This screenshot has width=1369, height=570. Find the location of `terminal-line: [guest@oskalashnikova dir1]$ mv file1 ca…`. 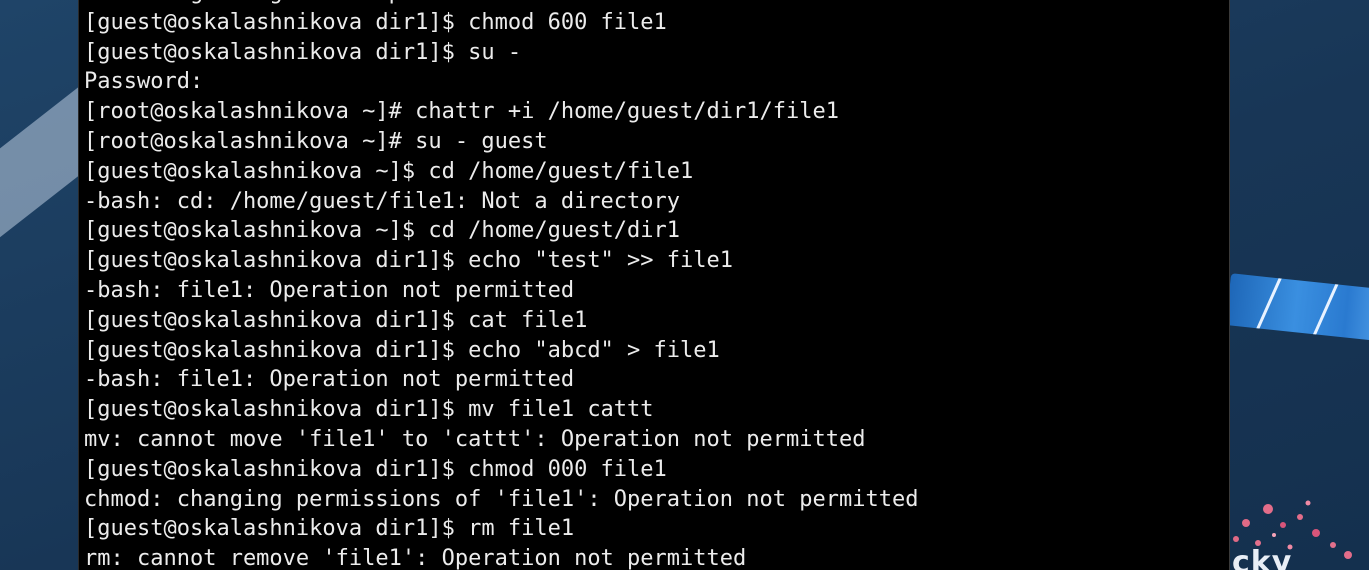

terminal-line: [guest@oskalashnikova dir1]$ mv file1 ca… is located at coordinates (369, 410).